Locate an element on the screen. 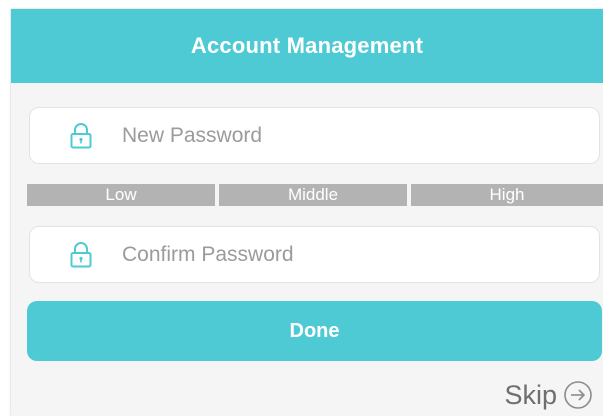  password-strength-meter: Low Middle High is located at coordinates (315, 195).